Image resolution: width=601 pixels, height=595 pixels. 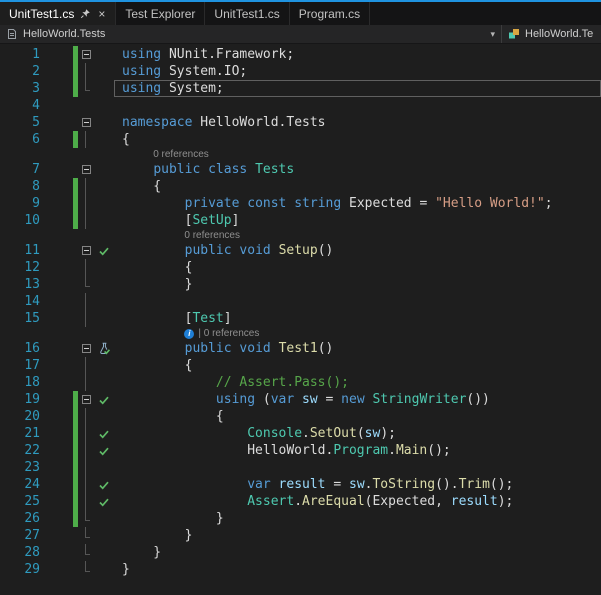 I want to click on tab-test-explorer: Test Explorer, so click(x=161, y=13).